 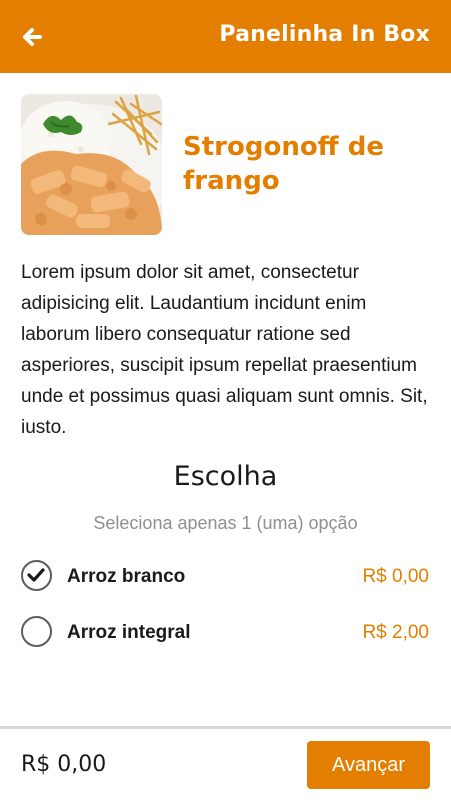 I want to click on app-bar: Panelinha In Box, so click(x=225, y=36).